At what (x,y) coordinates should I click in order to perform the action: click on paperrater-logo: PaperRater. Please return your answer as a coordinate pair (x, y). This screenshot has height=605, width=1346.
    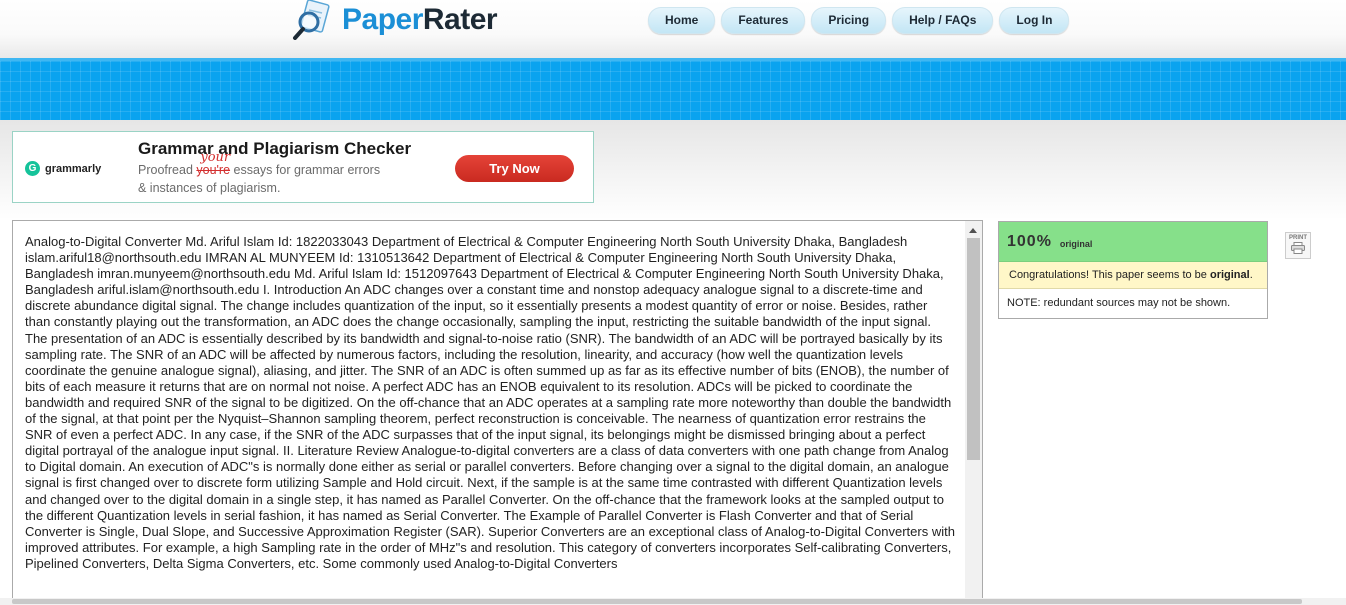
    Looking at the image, I should click on (395, 20).